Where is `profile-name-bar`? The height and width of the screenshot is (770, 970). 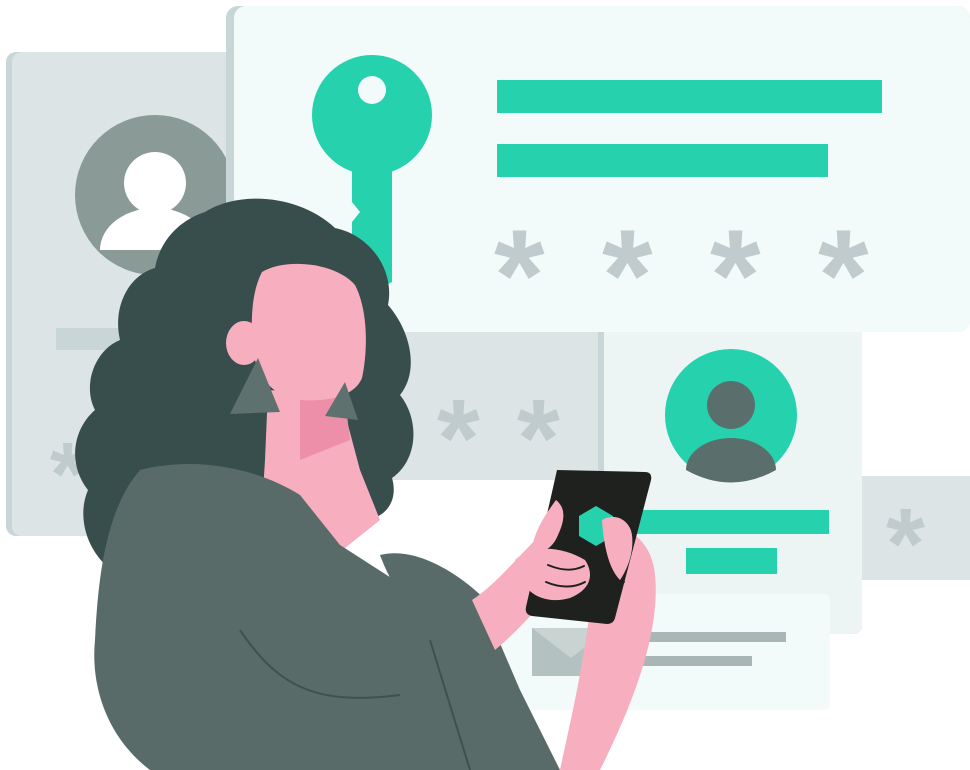
profile-name-bar is located at coordinates (731, 522).